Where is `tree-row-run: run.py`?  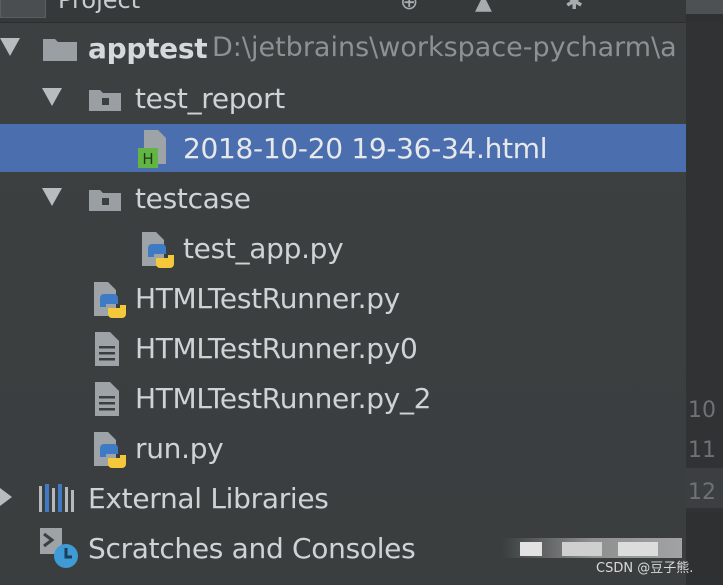 tree-row-run: run.py is located at coordinates (343, 448).